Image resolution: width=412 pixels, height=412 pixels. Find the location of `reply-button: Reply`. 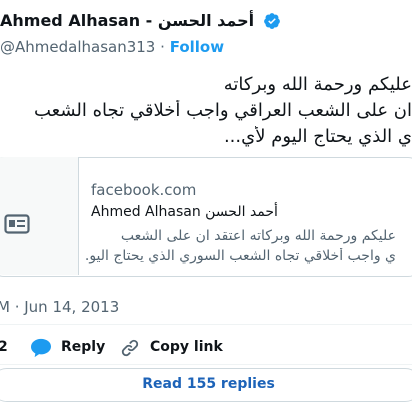

reply-button: Reply is located at coordinates (83, 347).